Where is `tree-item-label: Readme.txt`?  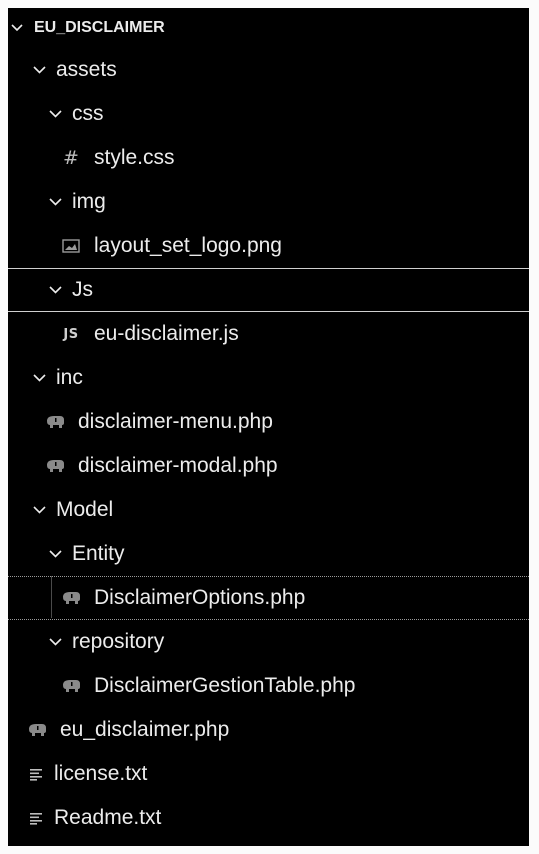
tree-item-label: Readme.txt is located at coordinates (108, 817).